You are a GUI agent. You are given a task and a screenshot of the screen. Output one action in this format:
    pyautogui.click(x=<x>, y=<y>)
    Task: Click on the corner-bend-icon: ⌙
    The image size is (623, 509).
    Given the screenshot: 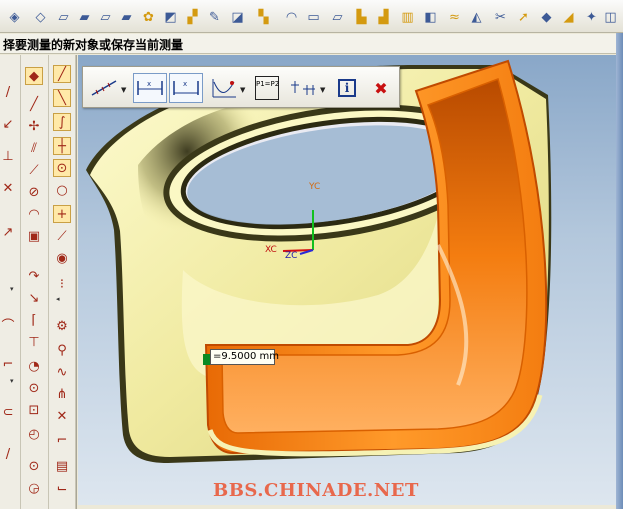 What is the action you would take?
    pyautogui.click(x=62, y=488)
    